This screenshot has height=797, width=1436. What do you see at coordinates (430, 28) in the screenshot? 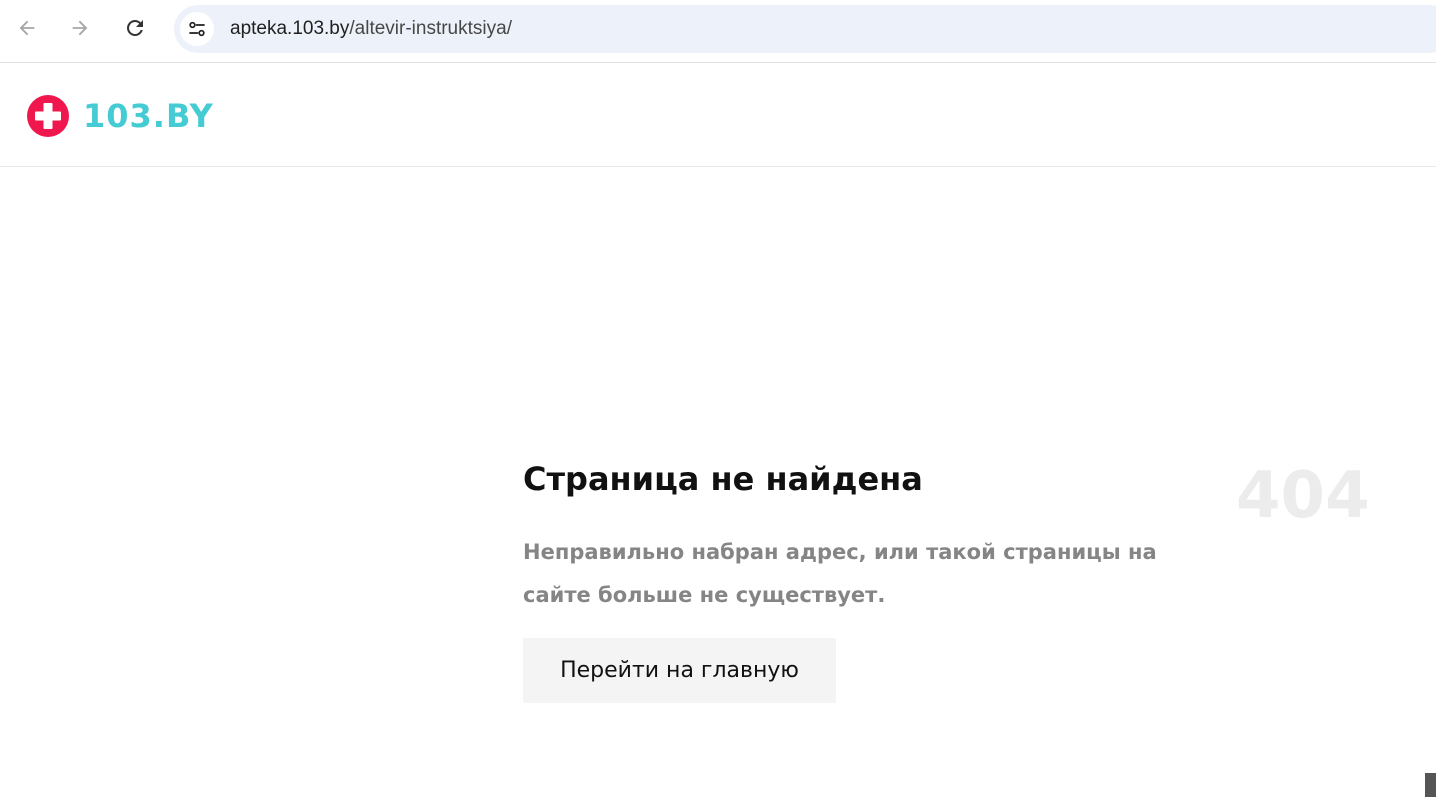
I see `url-path: /altevir-instruktsiya/` at bounding box center [430, 28].